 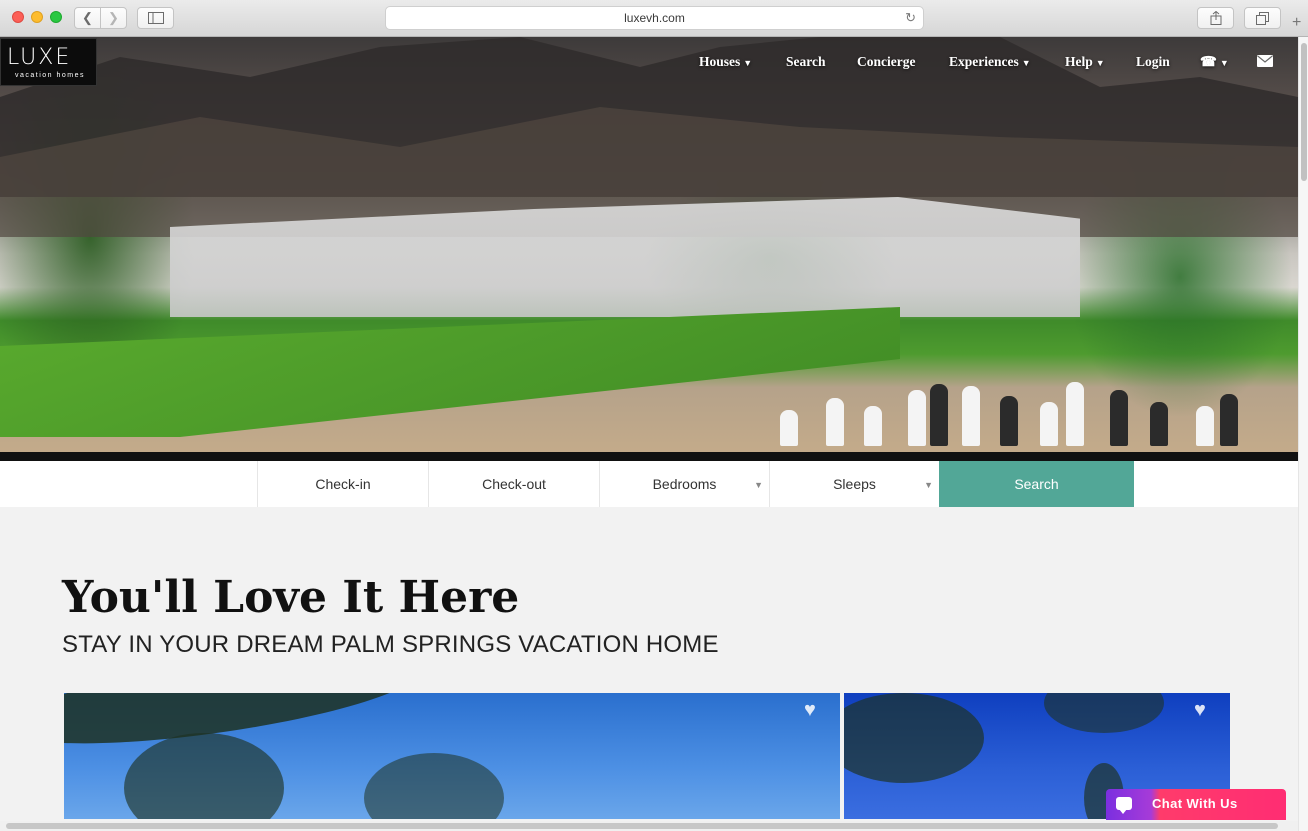 I want to click on nav-houses: Houses ▼, so click(x=725, y=62).